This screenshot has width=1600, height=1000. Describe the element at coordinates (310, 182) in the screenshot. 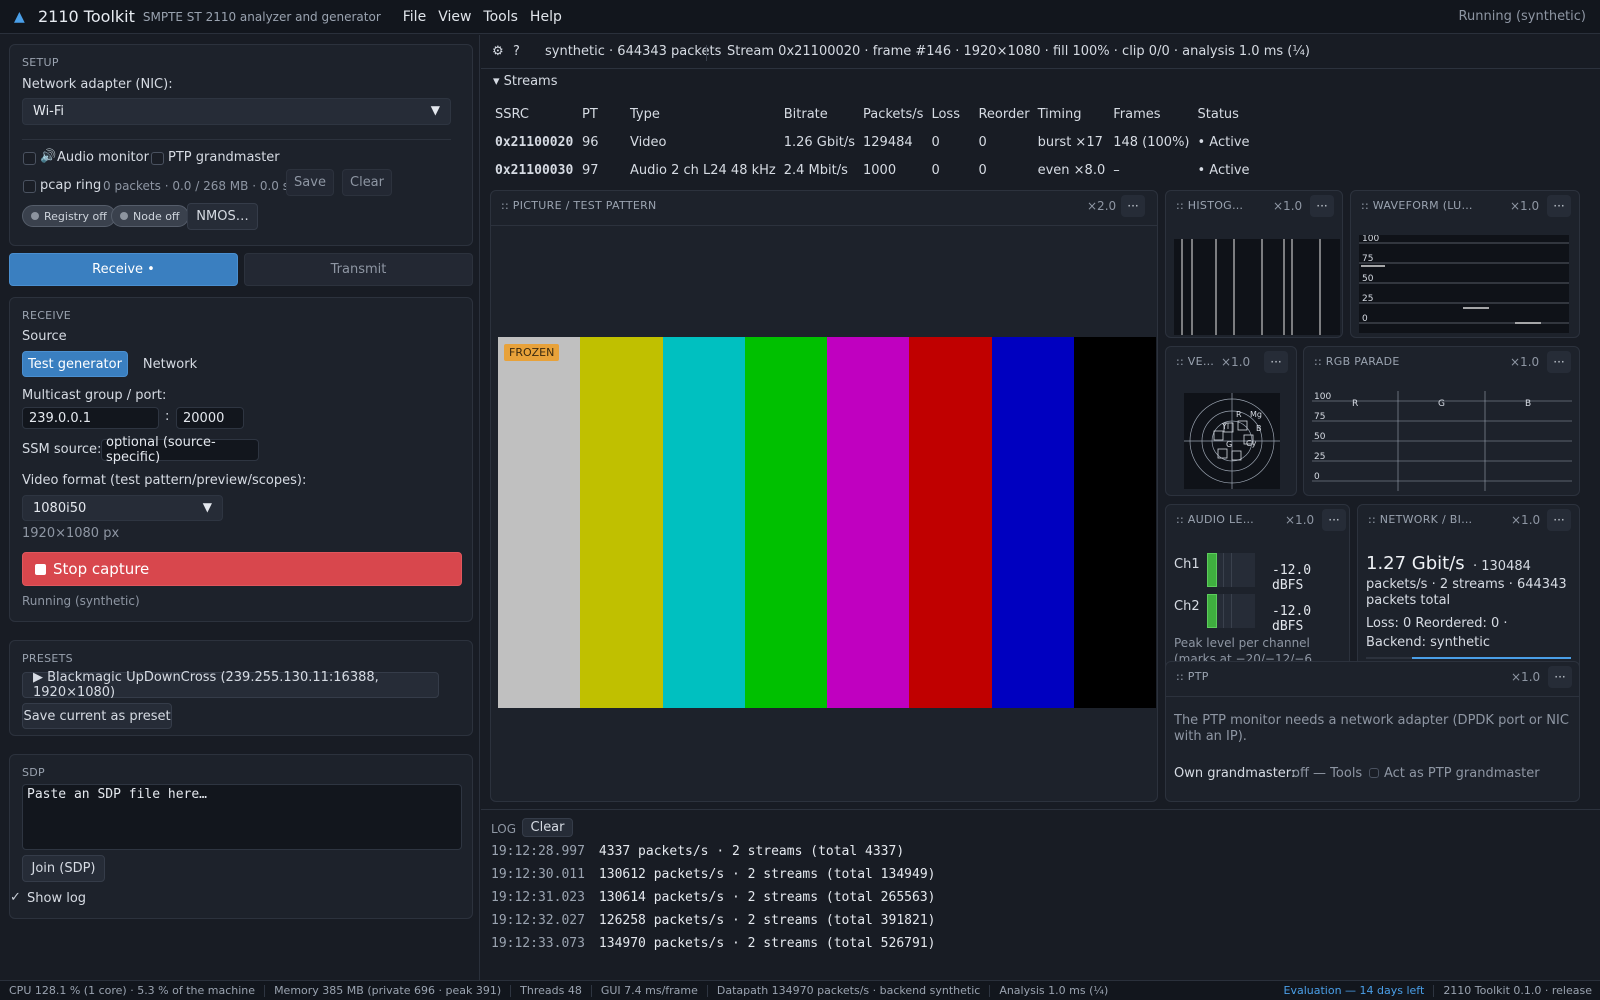

I see `pcap-save-button: Save` at that location.